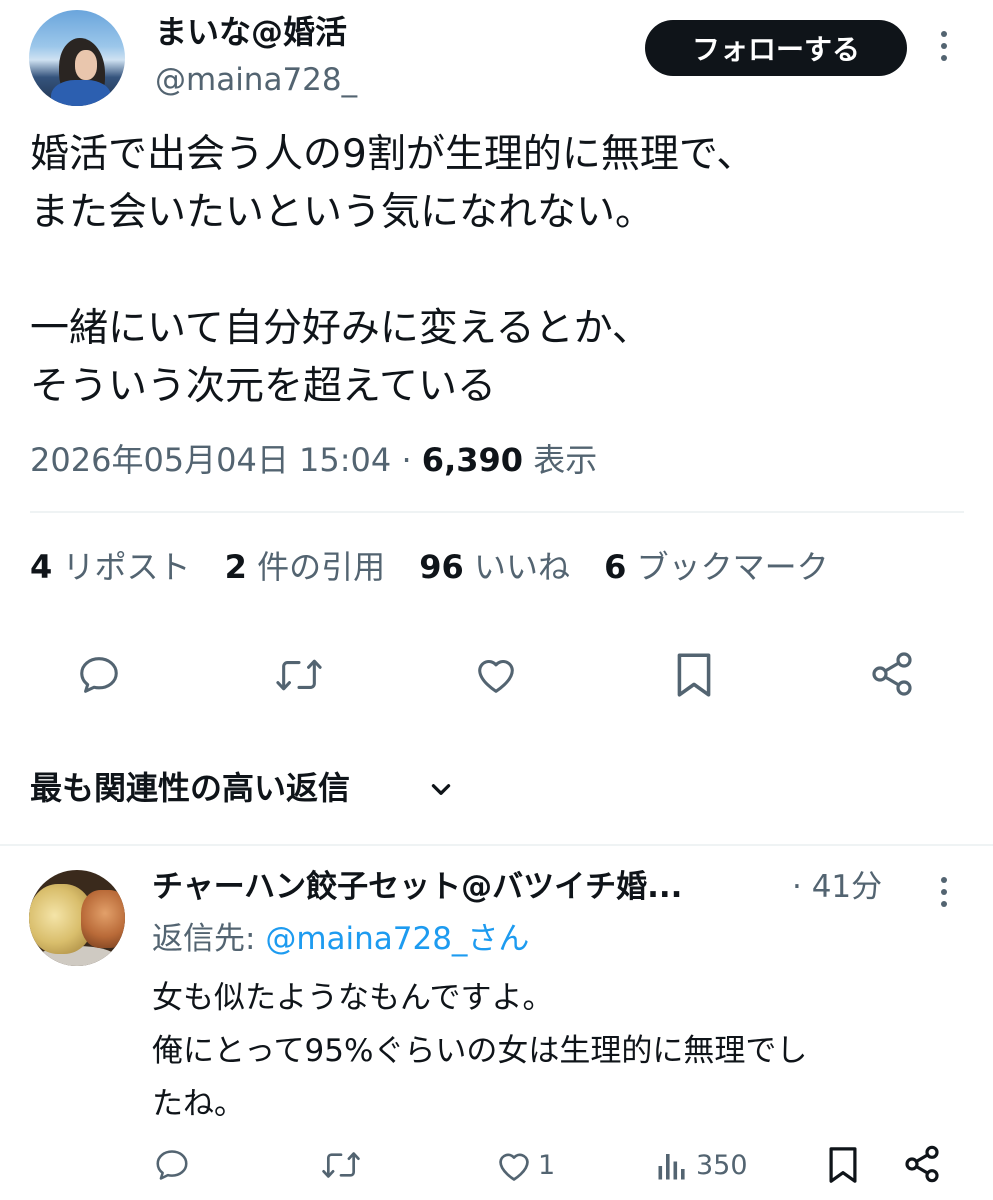 The height and width of the screenshot is (1200, 993). Describe the element at coordinates (892, 674) in the screenshot. I see `share-icon` at that location.